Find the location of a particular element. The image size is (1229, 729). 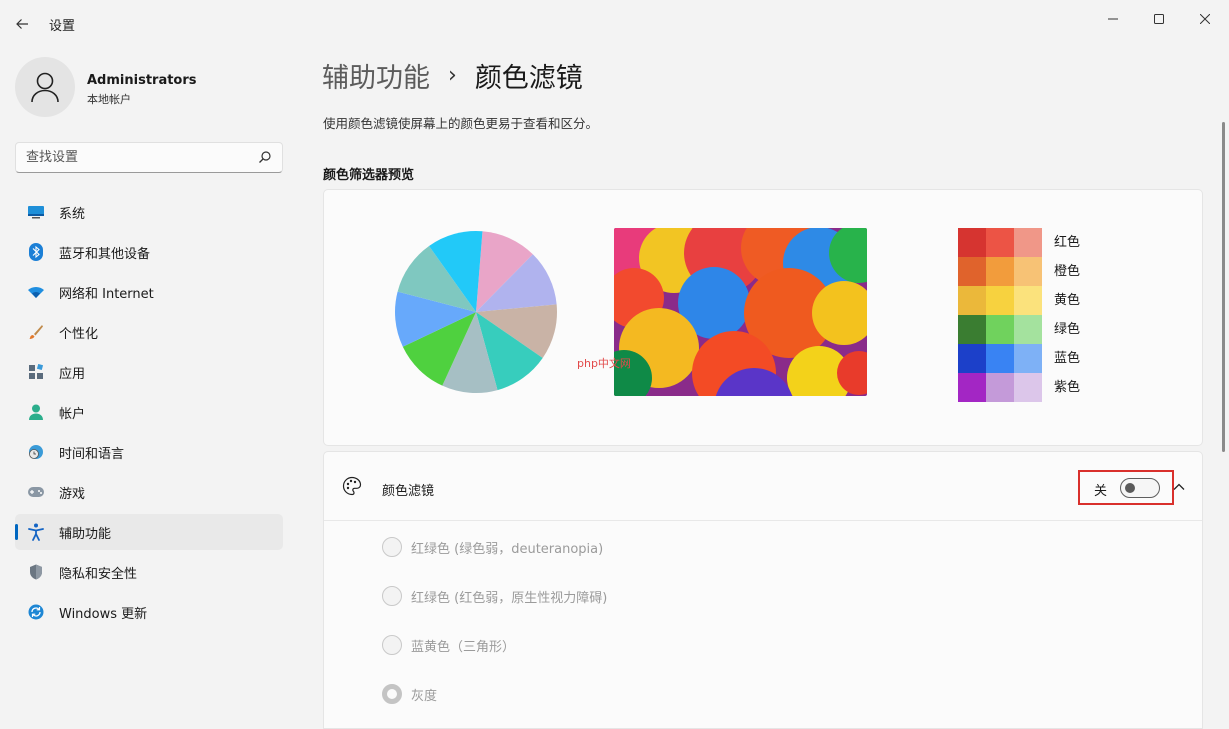

maximize-icon is located at coordinates (1159, 19).